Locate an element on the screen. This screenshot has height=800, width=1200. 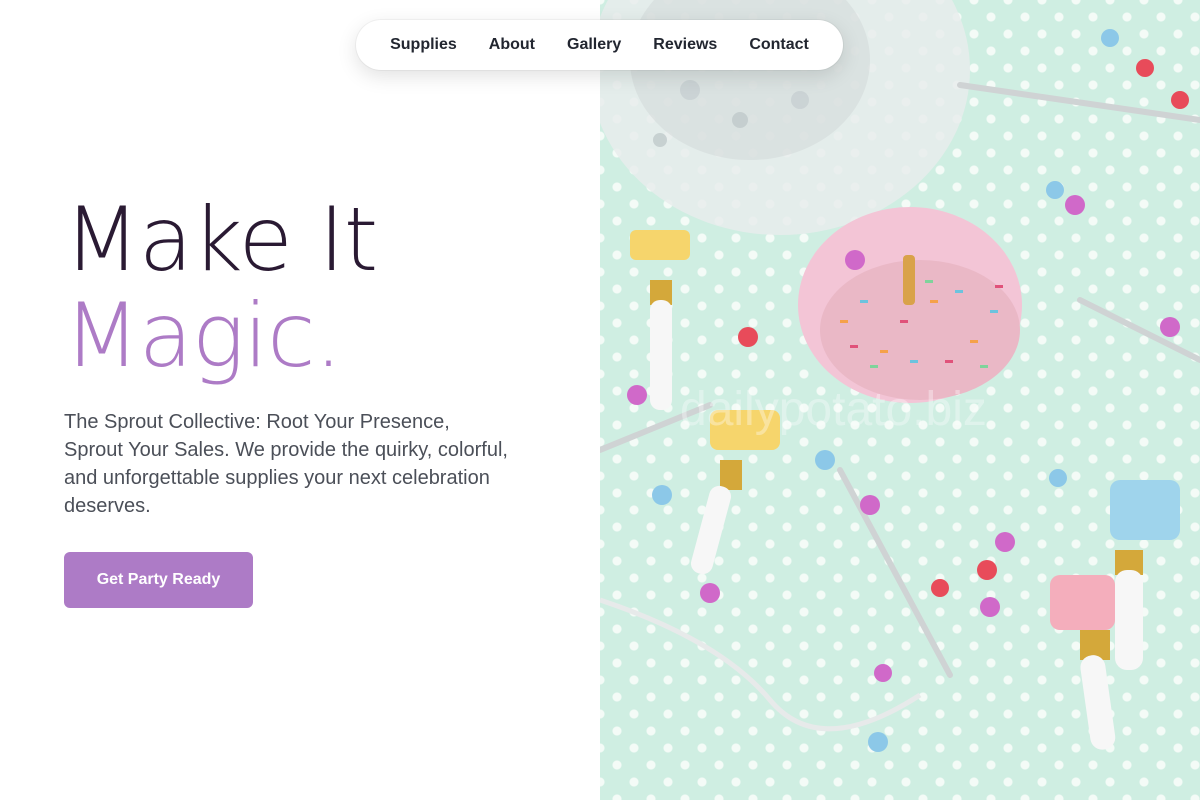
party-blower-pink is located at coordinates (1083, 662).